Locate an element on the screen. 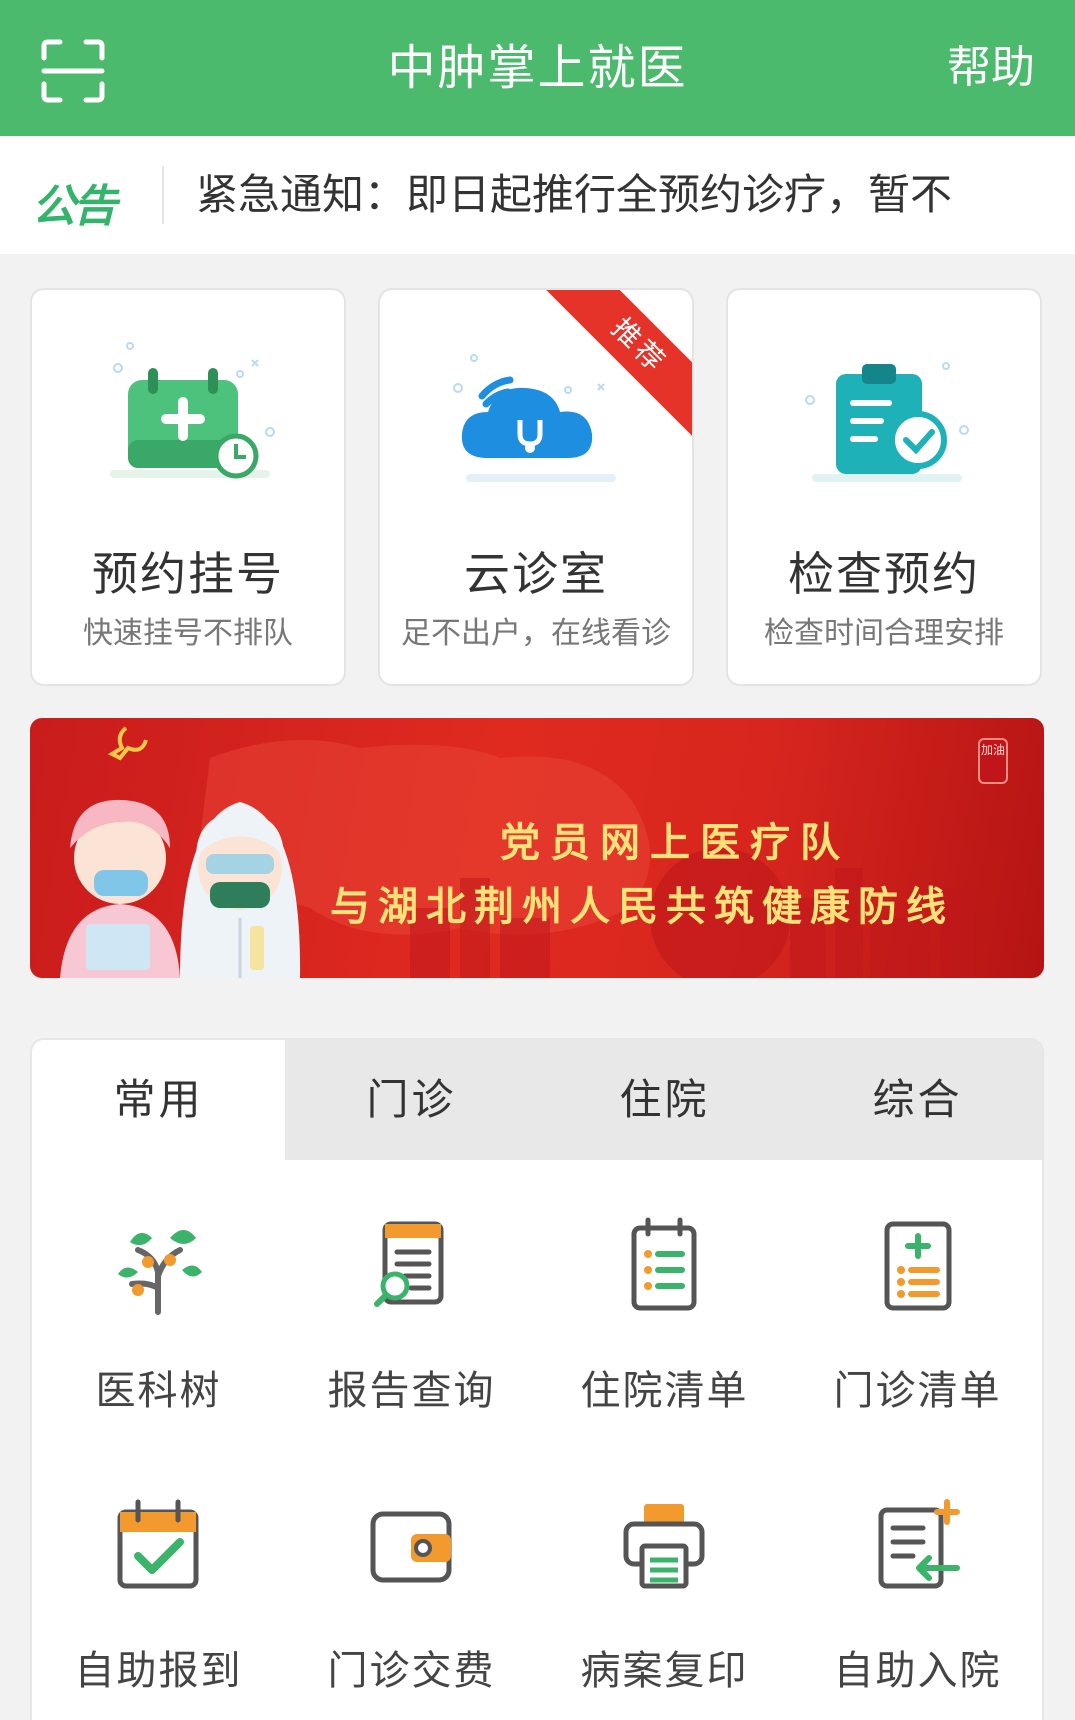 Image resolution: width=1075 pixels, height=1720 pixels. tab-bar: 常用 门诊 住院 综合 is located at coordinates (537, 1100).